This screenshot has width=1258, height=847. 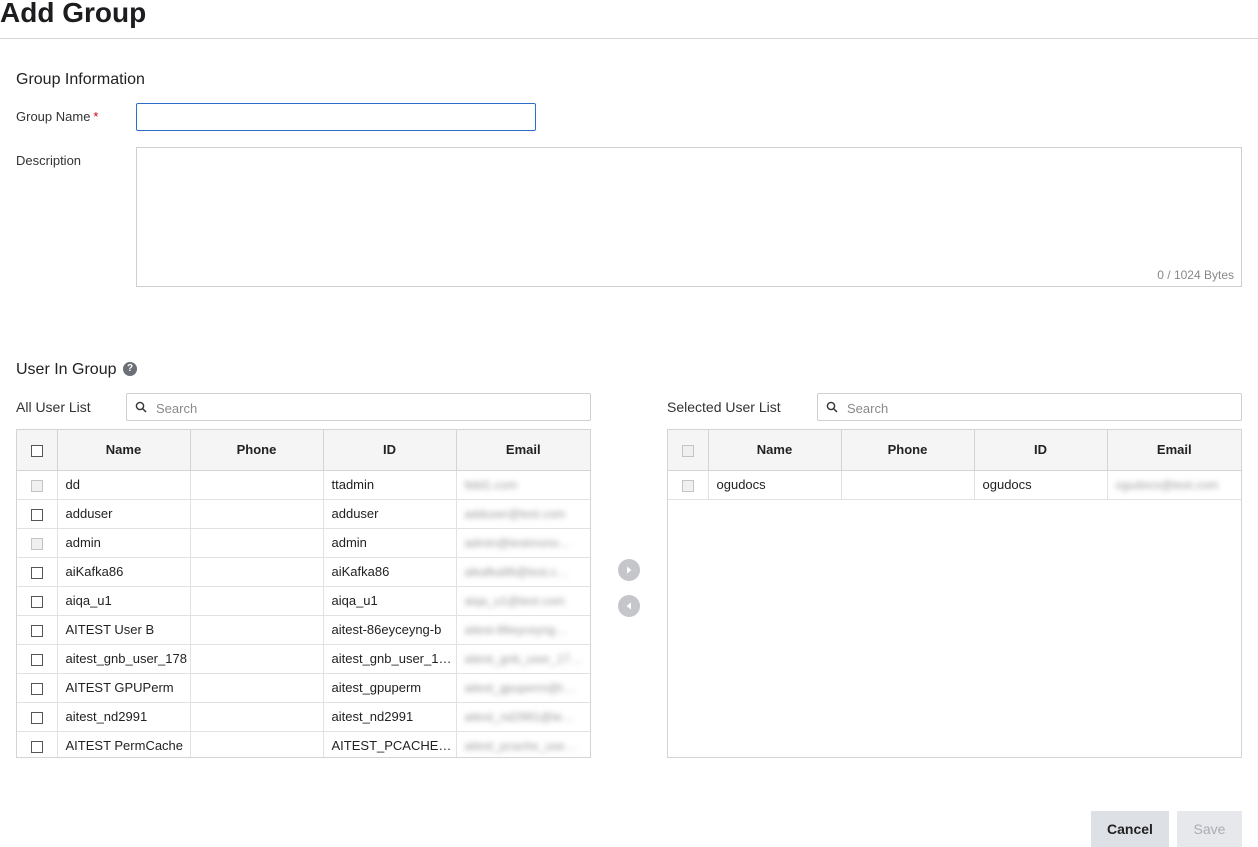 I want to click on cancel-button: Cancel, so click(x=1130, y=829).